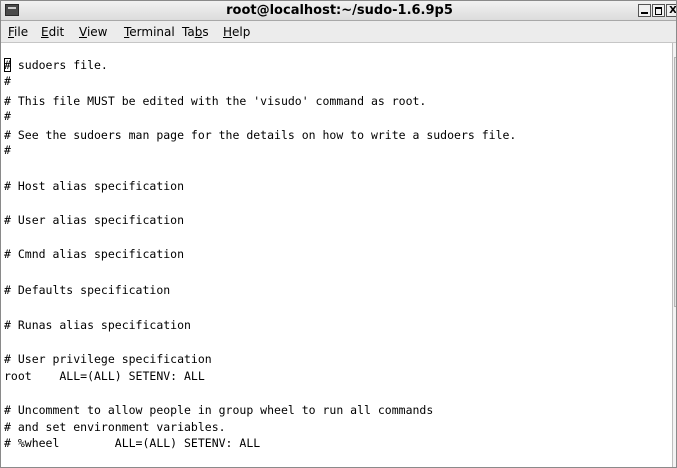 This screenshot has height=468, width=677. I want to click on vertical-scrollbar, so click(674, 255).